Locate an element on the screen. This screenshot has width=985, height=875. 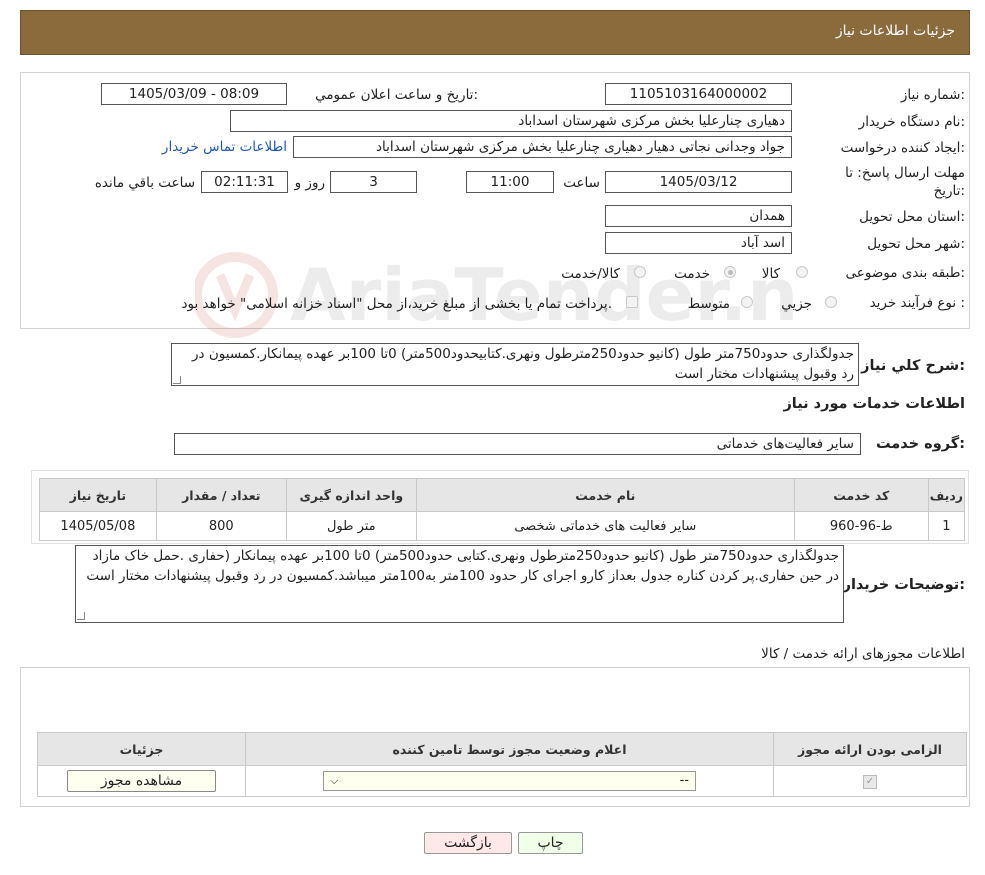
city-label: شهر محل تحویل: is located at coordinates (916, 244).